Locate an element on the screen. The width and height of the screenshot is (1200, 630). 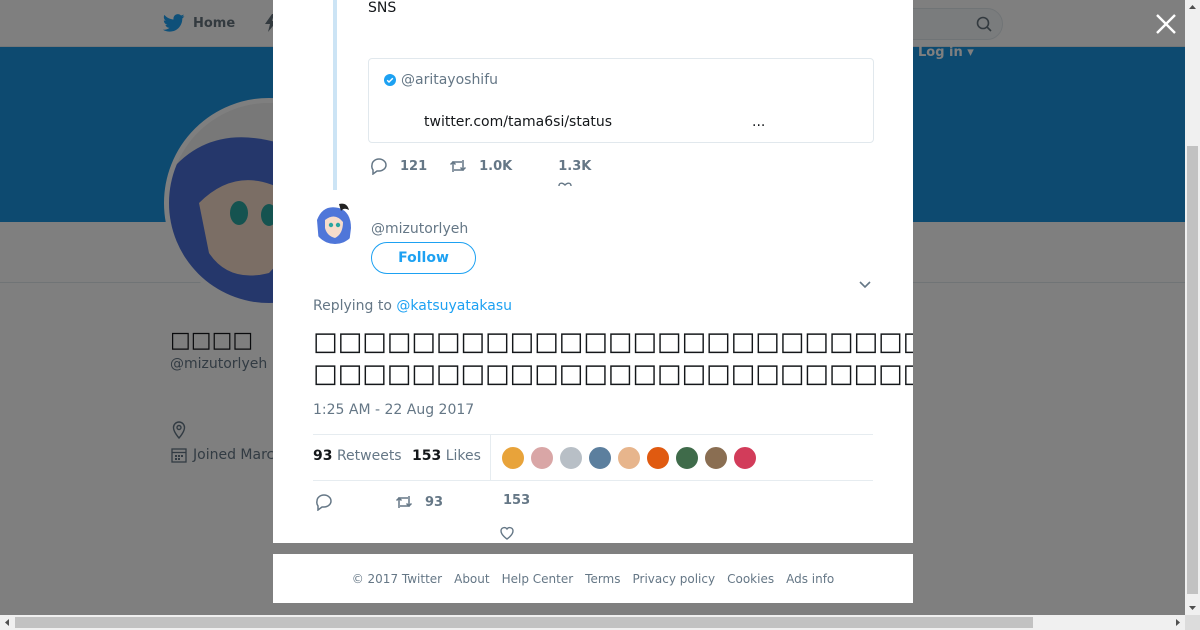
replying-to: Replying to @katsuyatakasu is located at coordinates (412, 306).